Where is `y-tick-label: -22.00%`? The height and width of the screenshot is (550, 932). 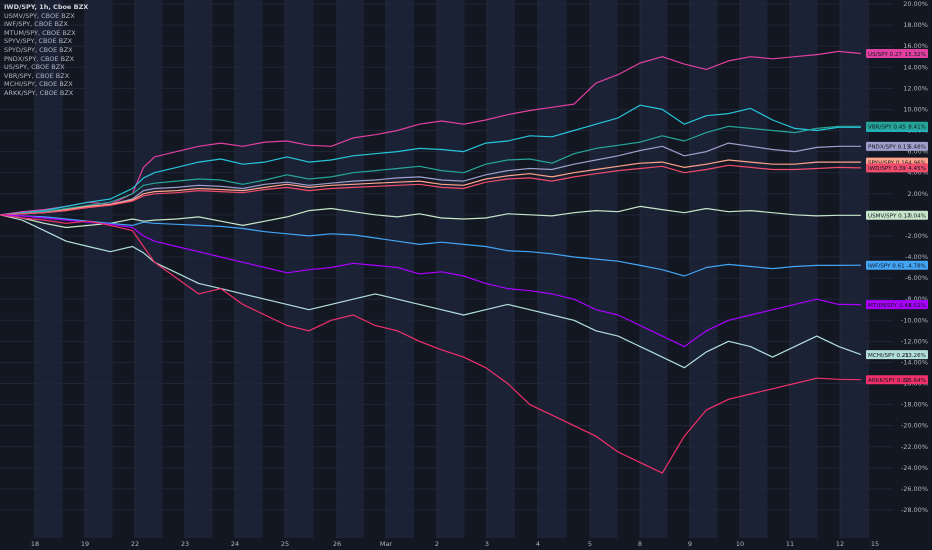
y-tick-label: -22.00% is located at coordinates (914, 447).